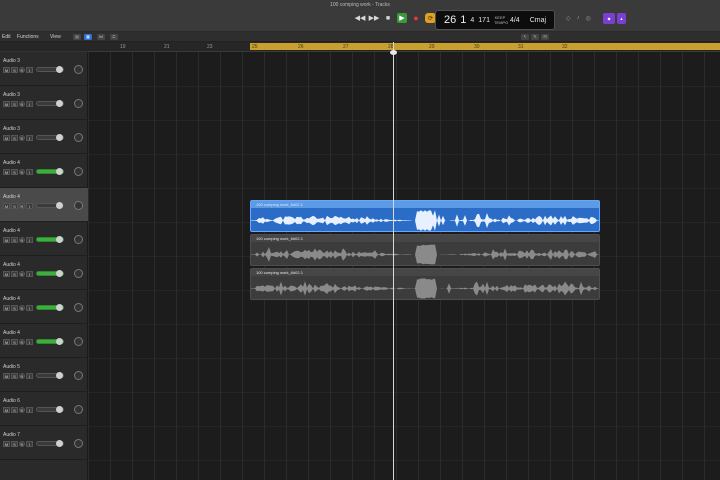  Describe the element at coordinates (485, 46) in the screenshot. I see `cycle-region` at that location.